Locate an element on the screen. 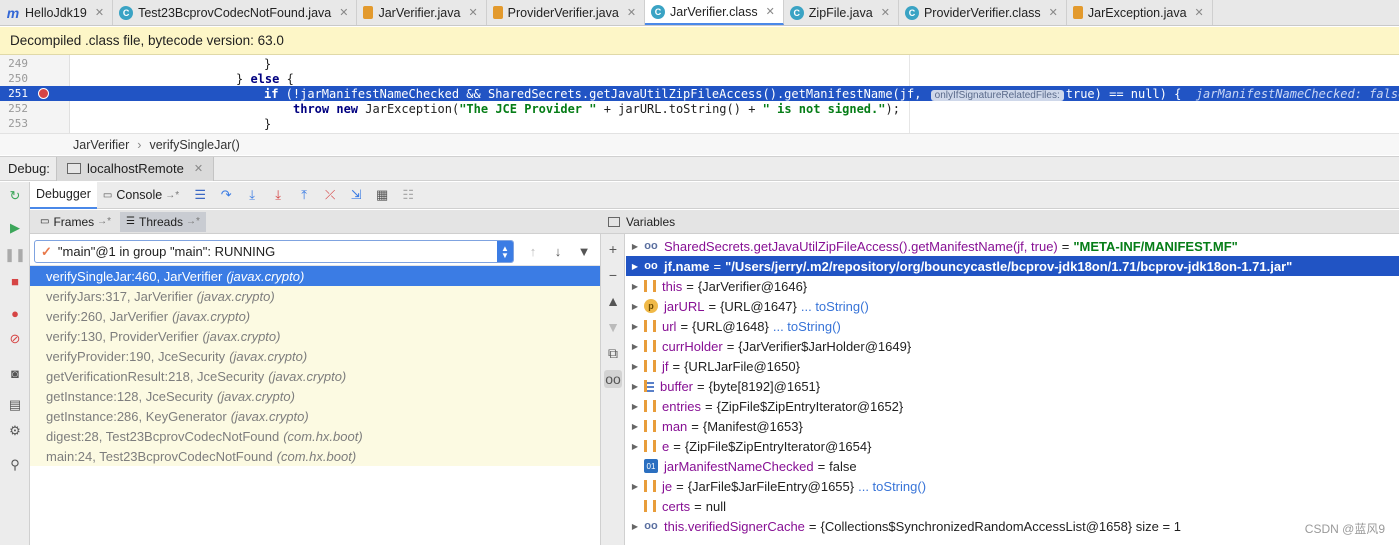  thread-dropdown: ✓ "main"@1 in group "main": RUNNING ▲ ▼ is located at coordinates (274, 251).